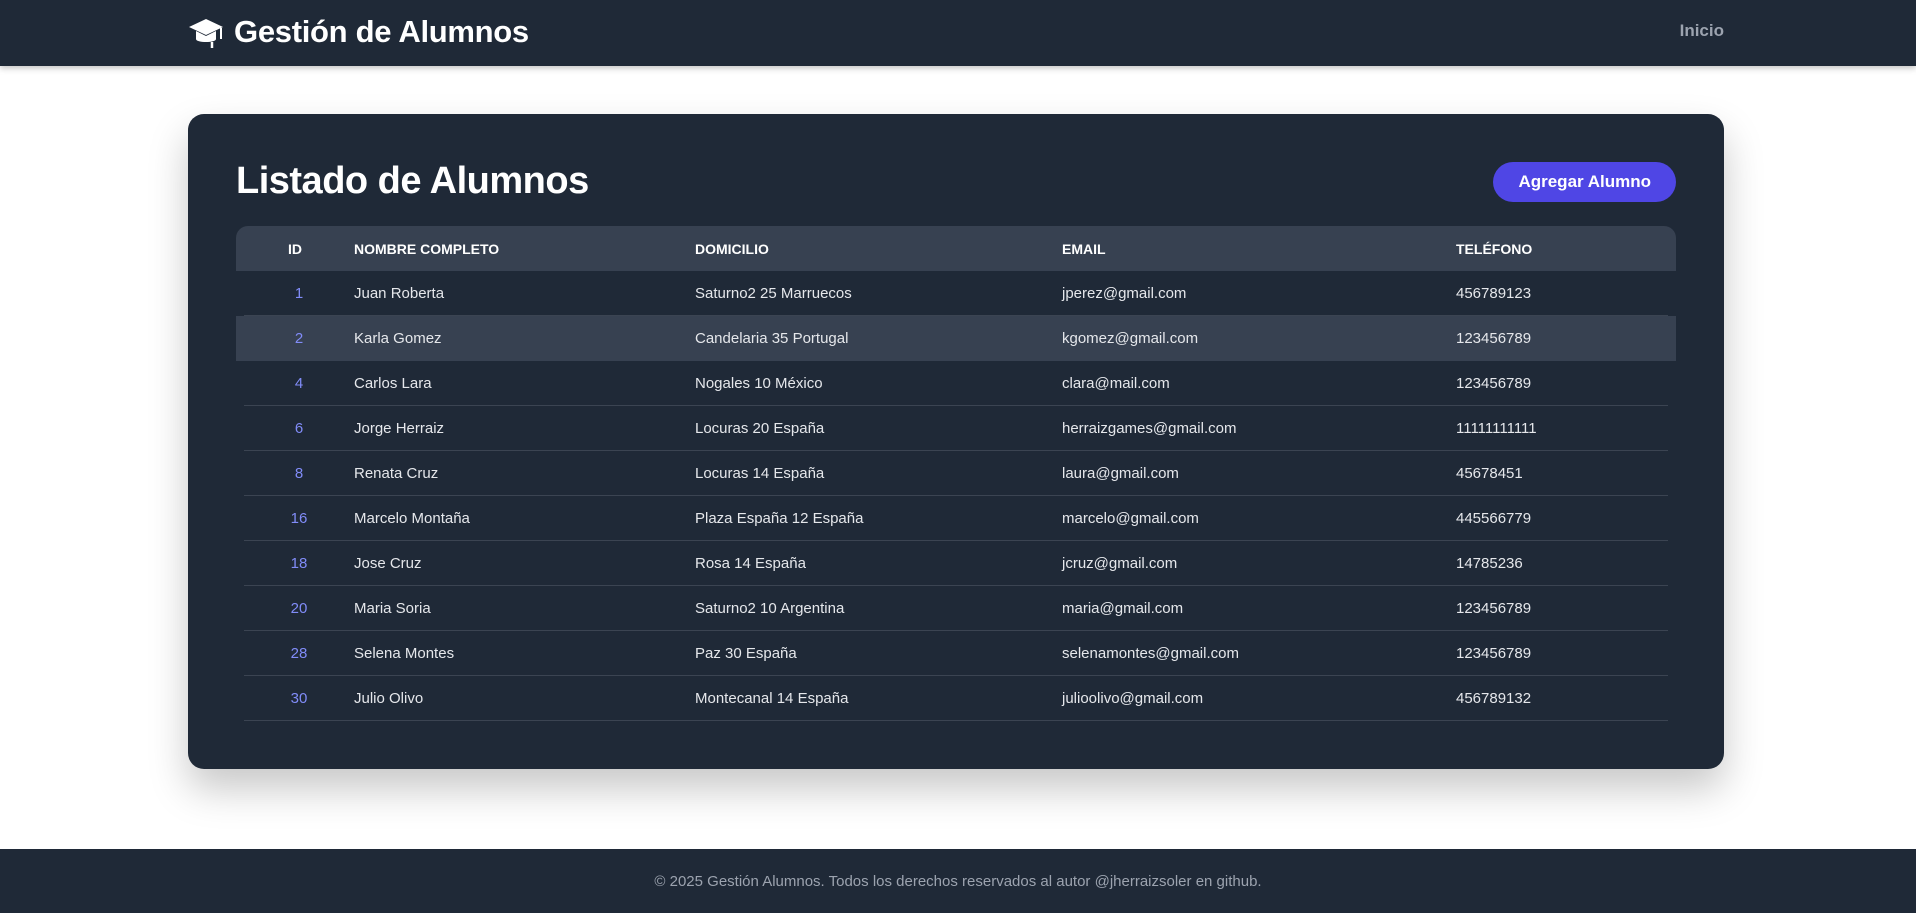  I want to click on top-navbar: Gestión de Alumnos Inicio, so click(958, 33).